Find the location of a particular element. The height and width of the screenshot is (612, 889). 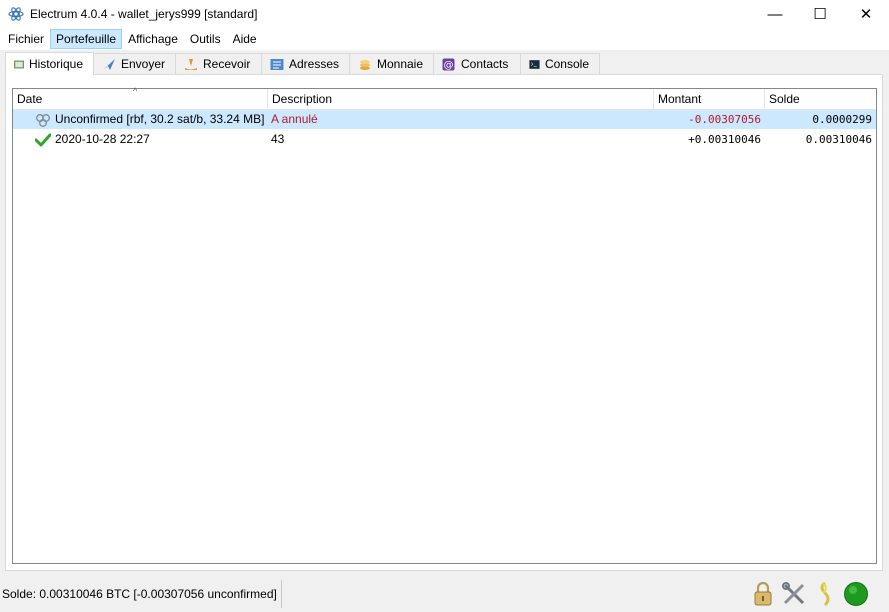

transaction-balance: 0.0000299 is located at coordinates (842, 119).